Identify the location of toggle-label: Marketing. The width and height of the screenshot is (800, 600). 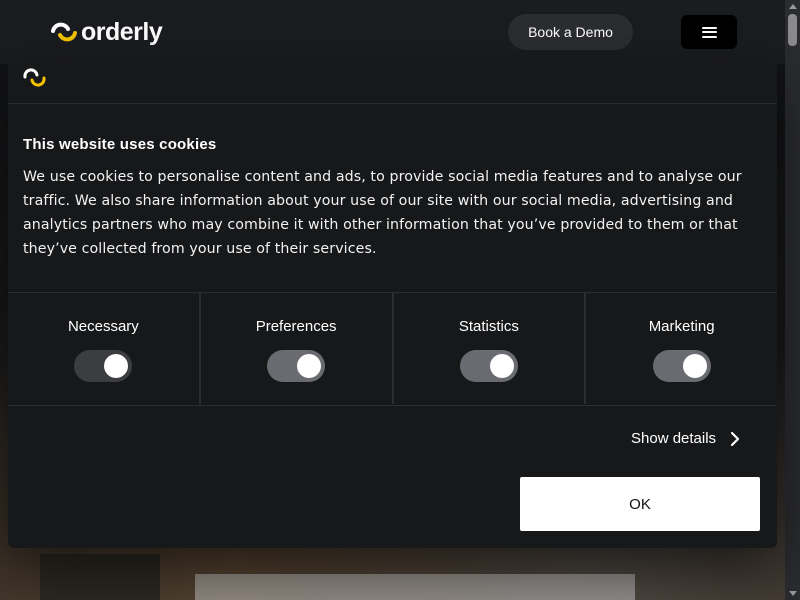
(681, 326).